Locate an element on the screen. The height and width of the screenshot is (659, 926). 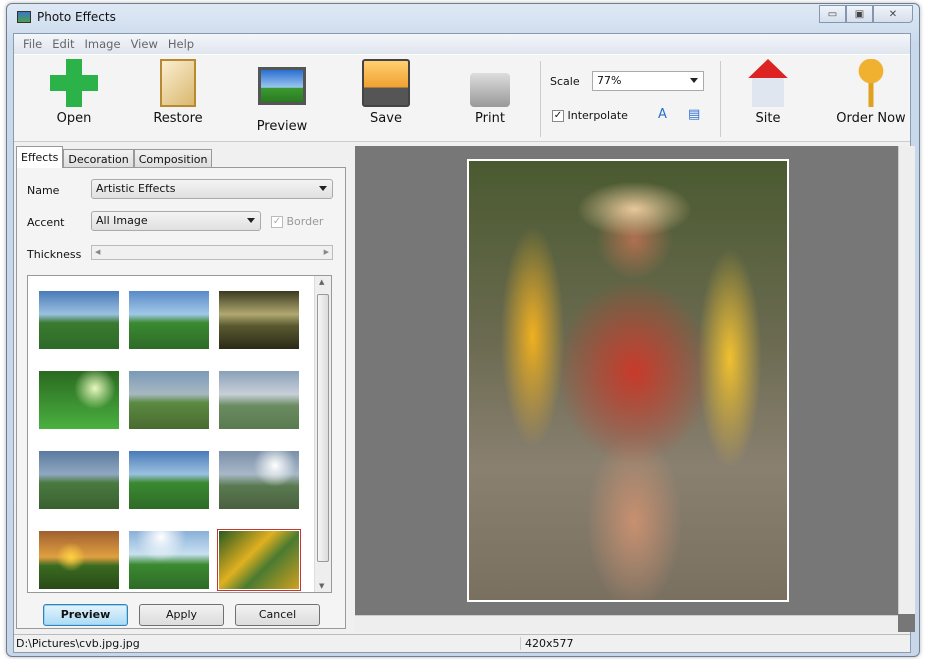
page-icon: ▤ is located at coordinates (694, 114).